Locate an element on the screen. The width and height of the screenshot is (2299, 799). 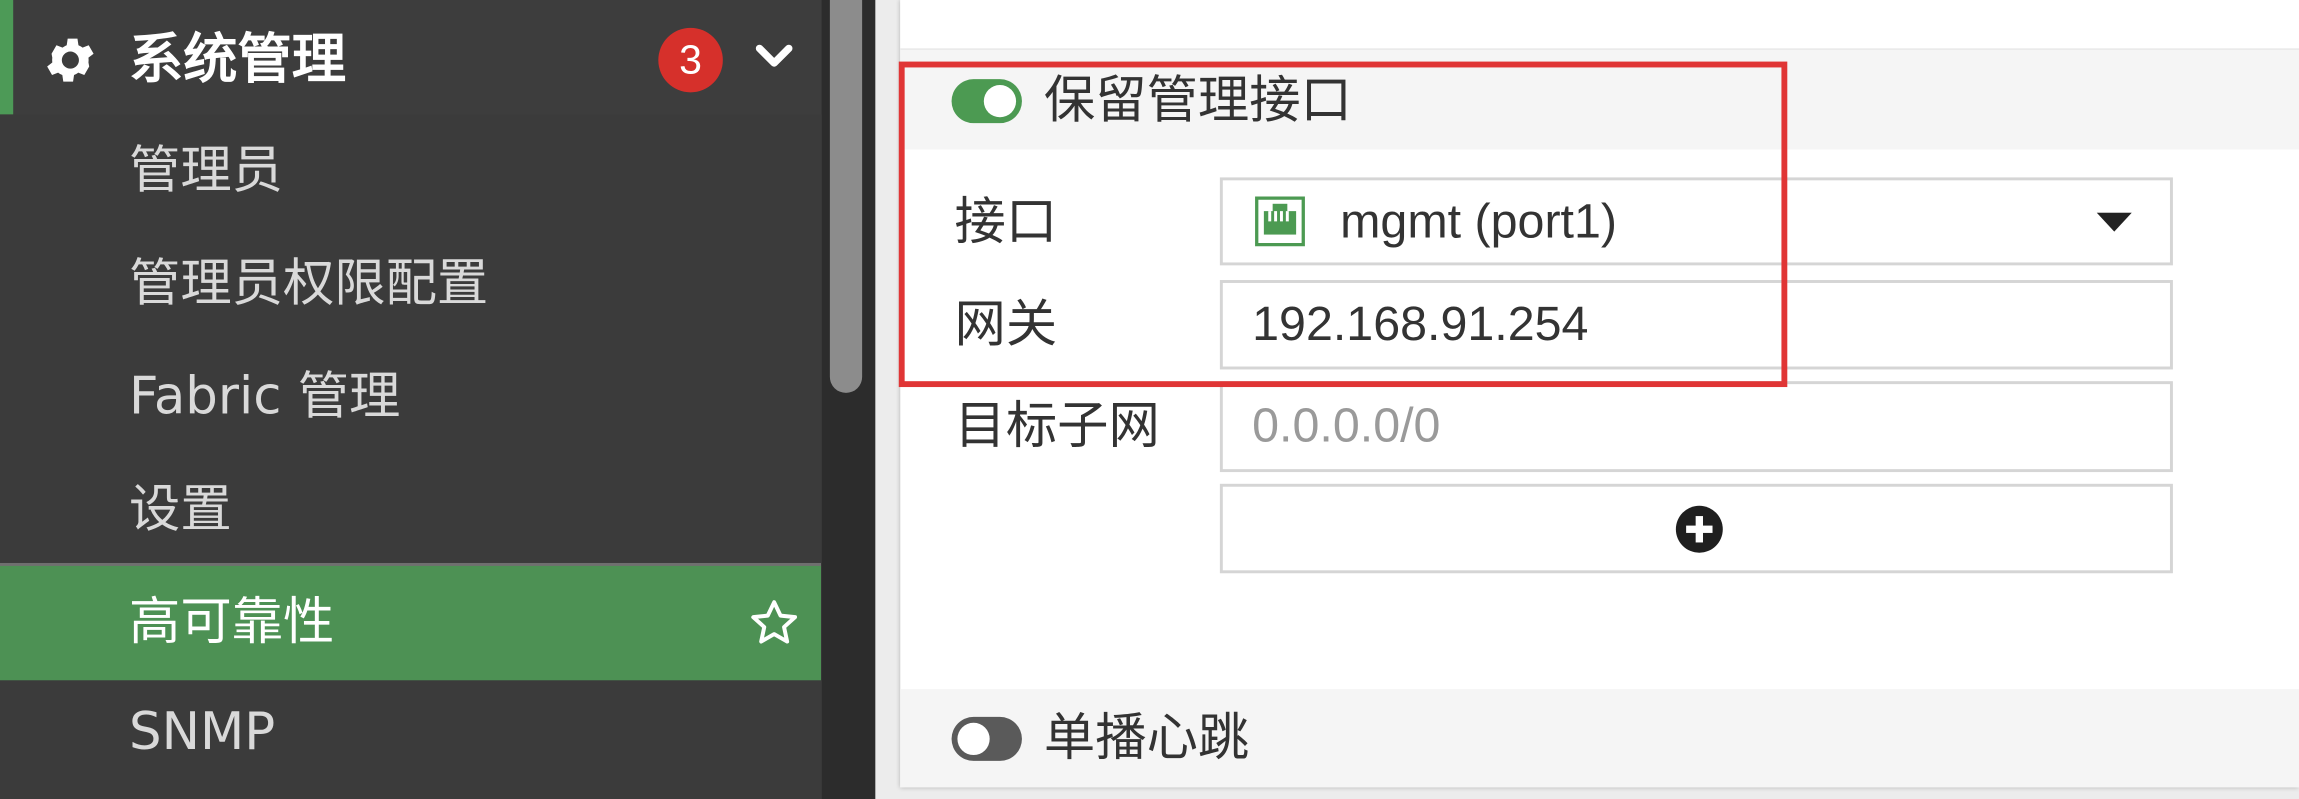
sidebar-item-snmp: SNMP is located at coordinates (410, 733).